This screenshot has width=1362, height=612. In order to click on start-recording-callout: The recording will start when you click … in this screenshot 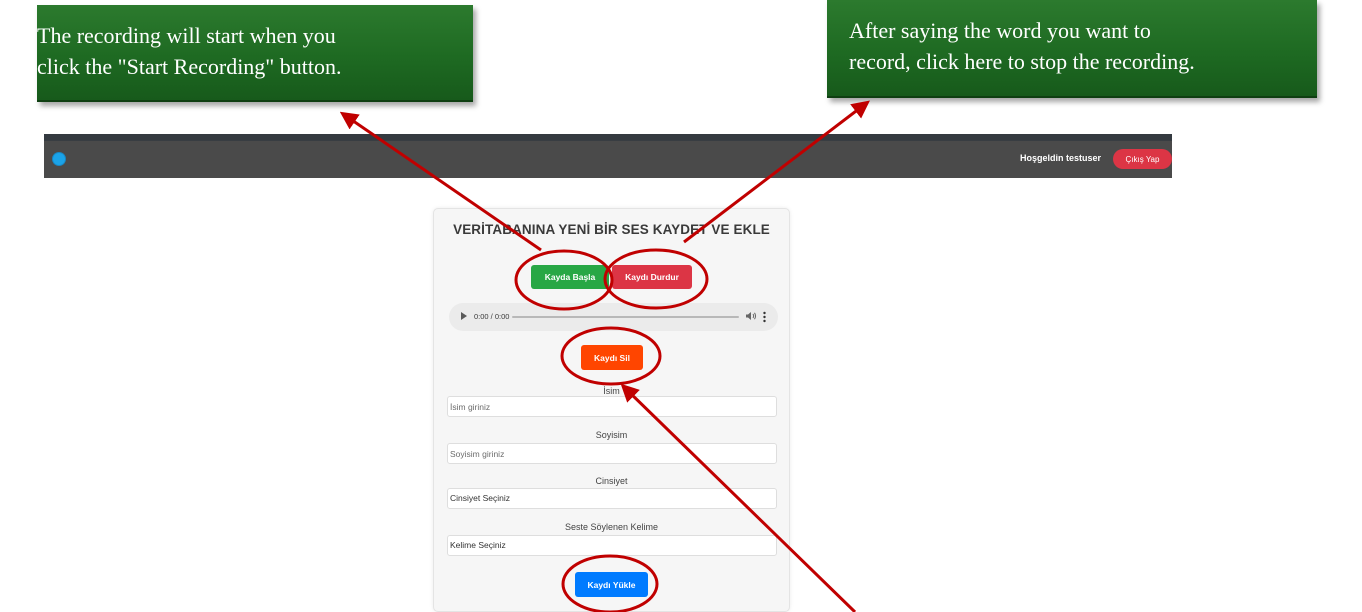, I will do `click(255, 53)`.